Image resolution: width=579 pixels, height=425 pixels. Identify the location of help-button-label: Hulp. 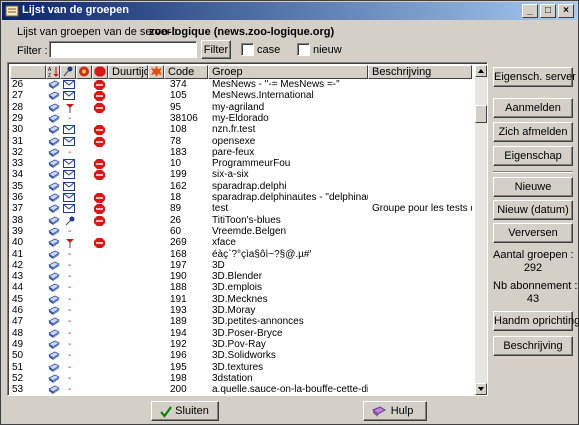
(402, 411).